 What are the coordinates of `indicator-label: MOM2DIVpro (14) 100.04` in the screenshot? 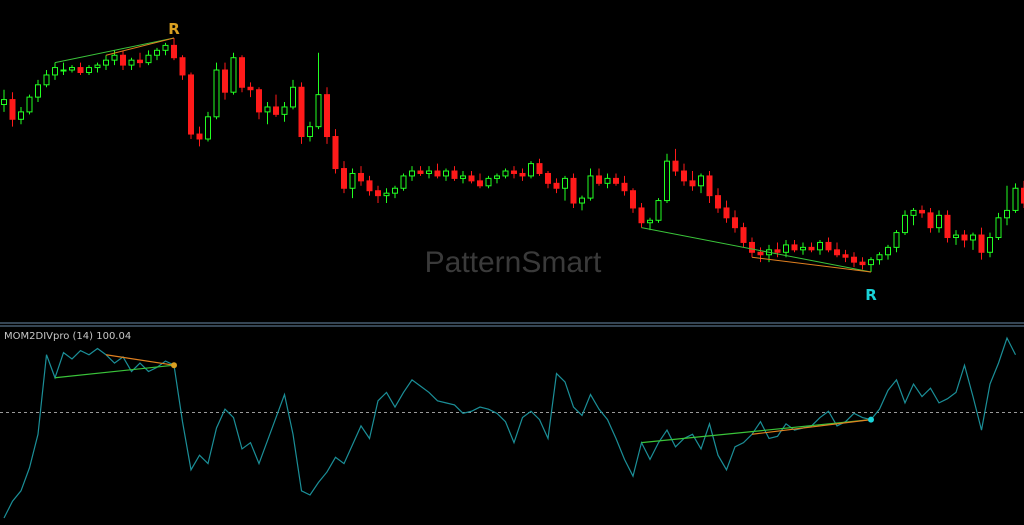 It's located at (67, 336).